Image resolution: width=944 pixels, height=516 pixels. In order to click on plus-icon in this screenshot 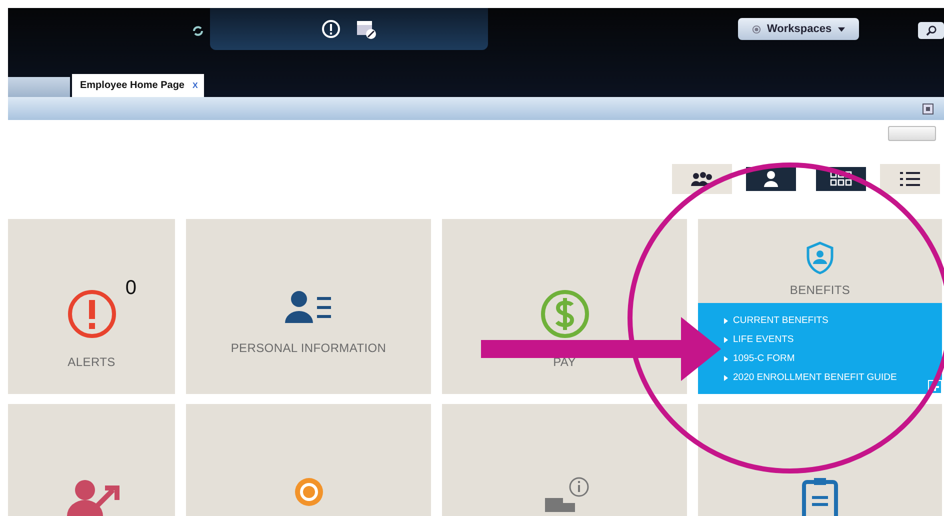, I will do `click(935, 387)`.